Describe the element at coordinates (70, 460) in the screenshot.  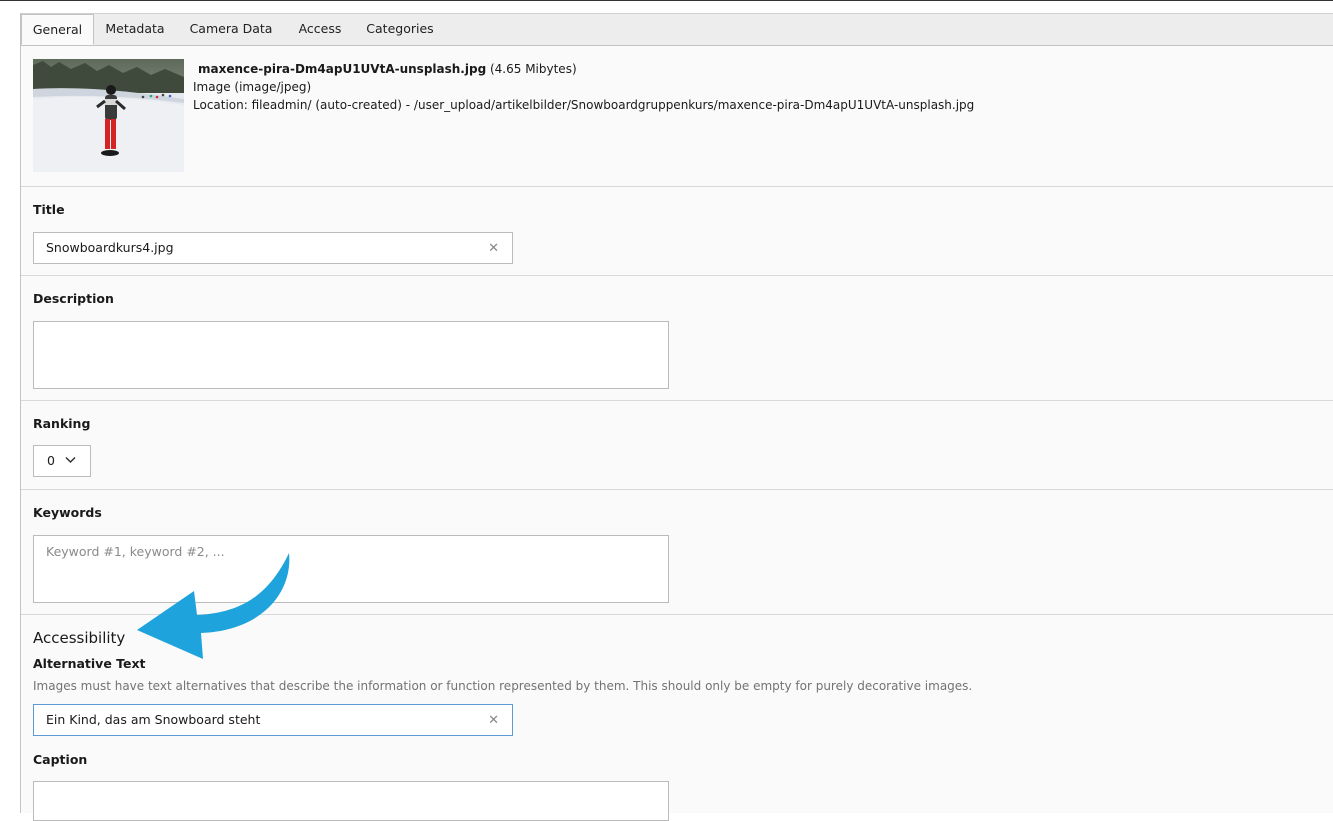
I see `chevron-down-icon` at that location.